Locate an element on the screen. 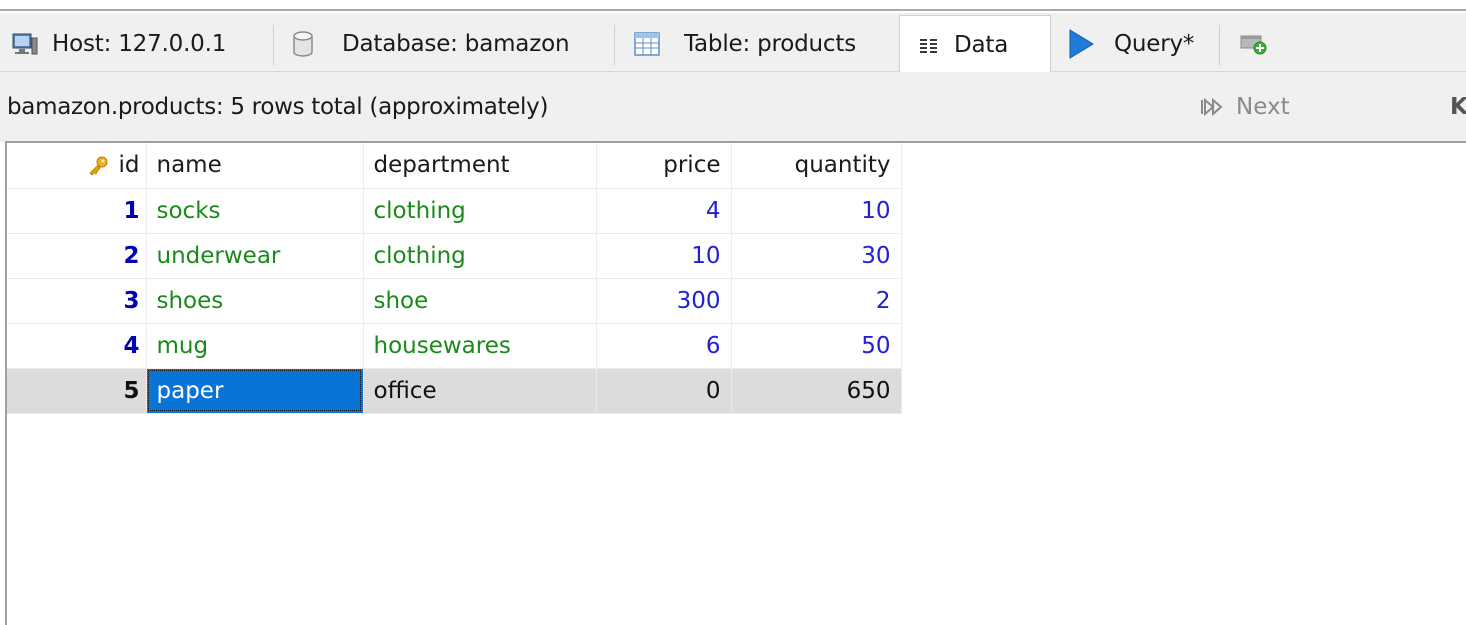  column-header-quantity: quantity is located at coordinates (816, 166).